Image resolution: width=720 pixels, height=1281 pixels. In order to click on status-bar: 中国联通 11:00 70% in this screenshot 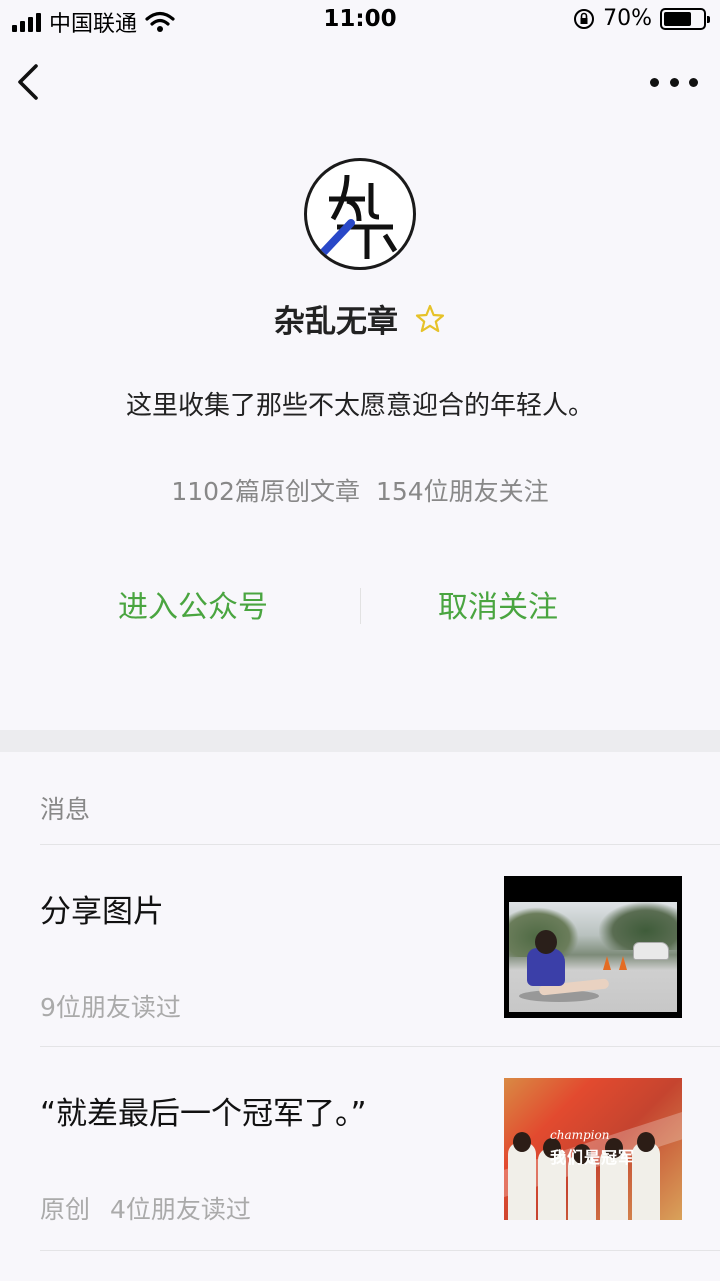, I will do `click(360, 20)`.